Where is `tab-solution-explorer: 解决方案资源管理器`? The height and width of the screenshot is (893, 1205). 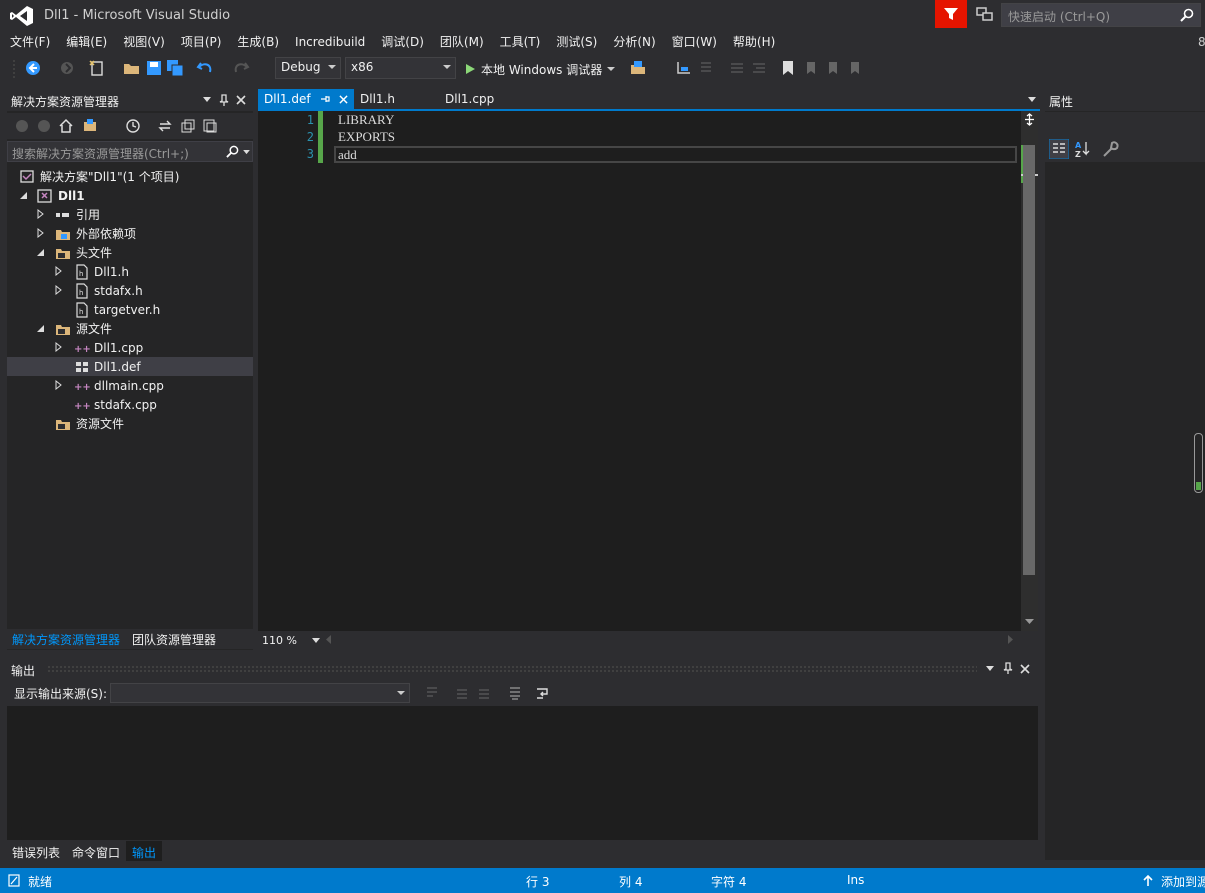
tab-solution-explorer: 解决方案资源管理器 is located at coordinates (66, 639).